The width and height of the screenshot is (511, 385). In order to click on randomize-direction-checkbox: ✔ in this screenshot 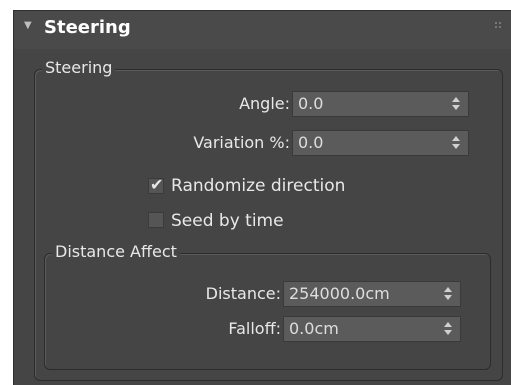, I will do `click(156, 184)`.